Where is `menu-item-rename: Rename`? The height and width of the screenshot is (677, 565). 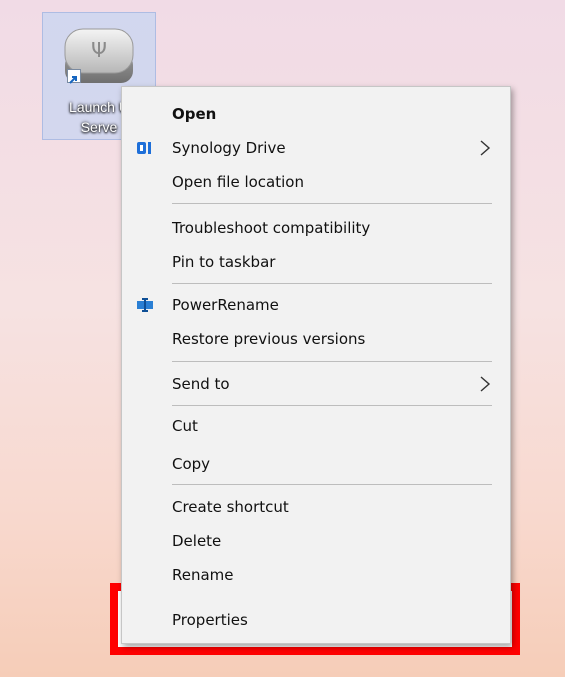 menu-item-rename: Rename is located at coordinates (316, 574).